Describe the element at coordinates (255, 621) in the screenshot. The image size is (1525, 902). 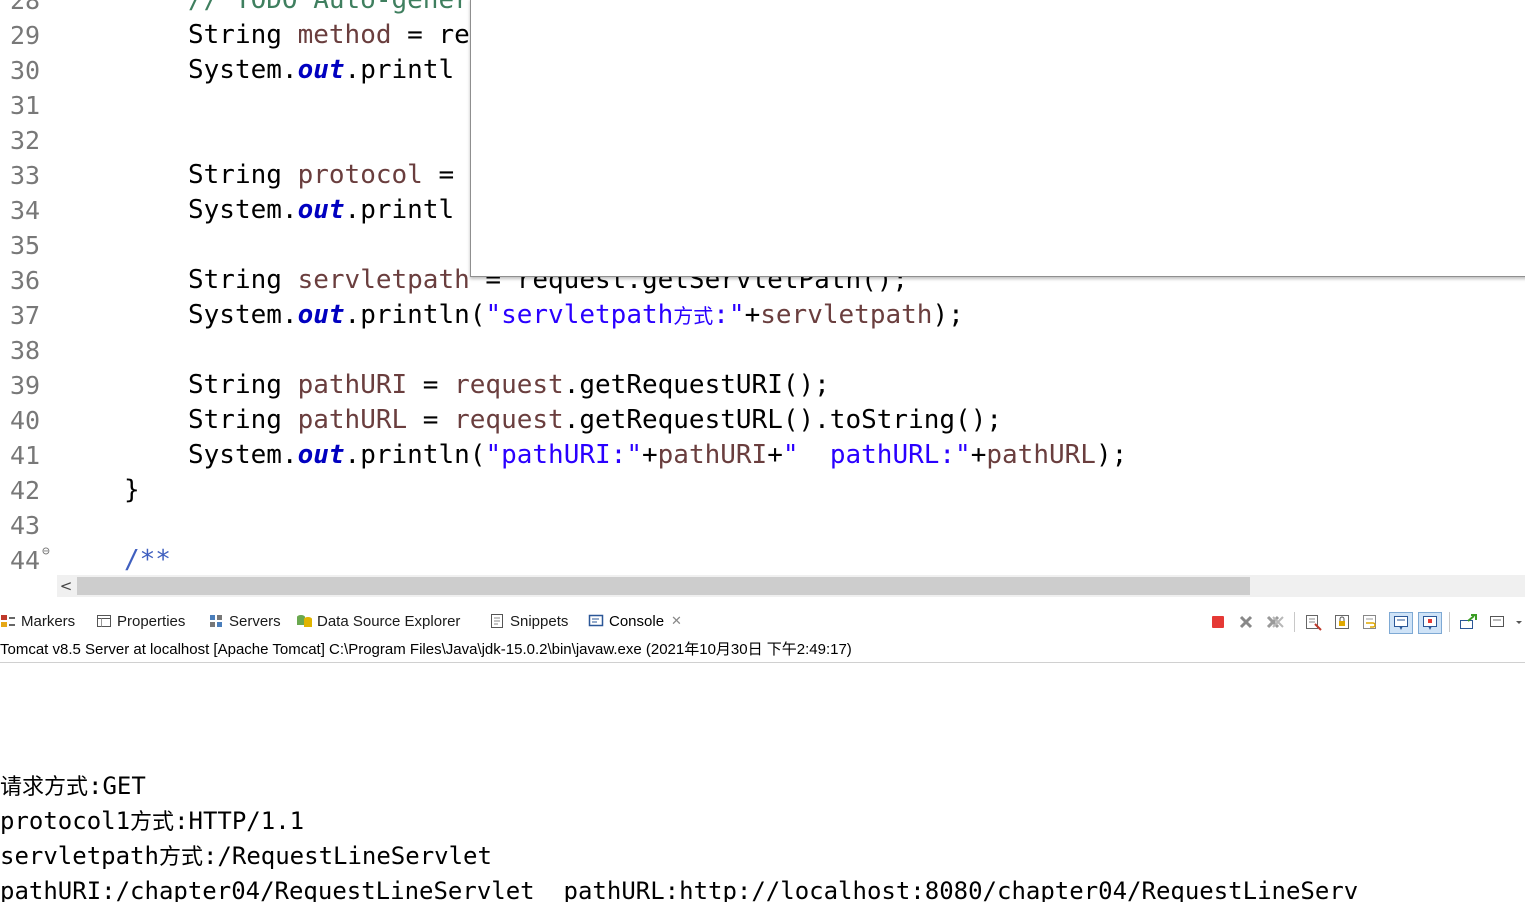
I see `tab-label: Servers` at that location.